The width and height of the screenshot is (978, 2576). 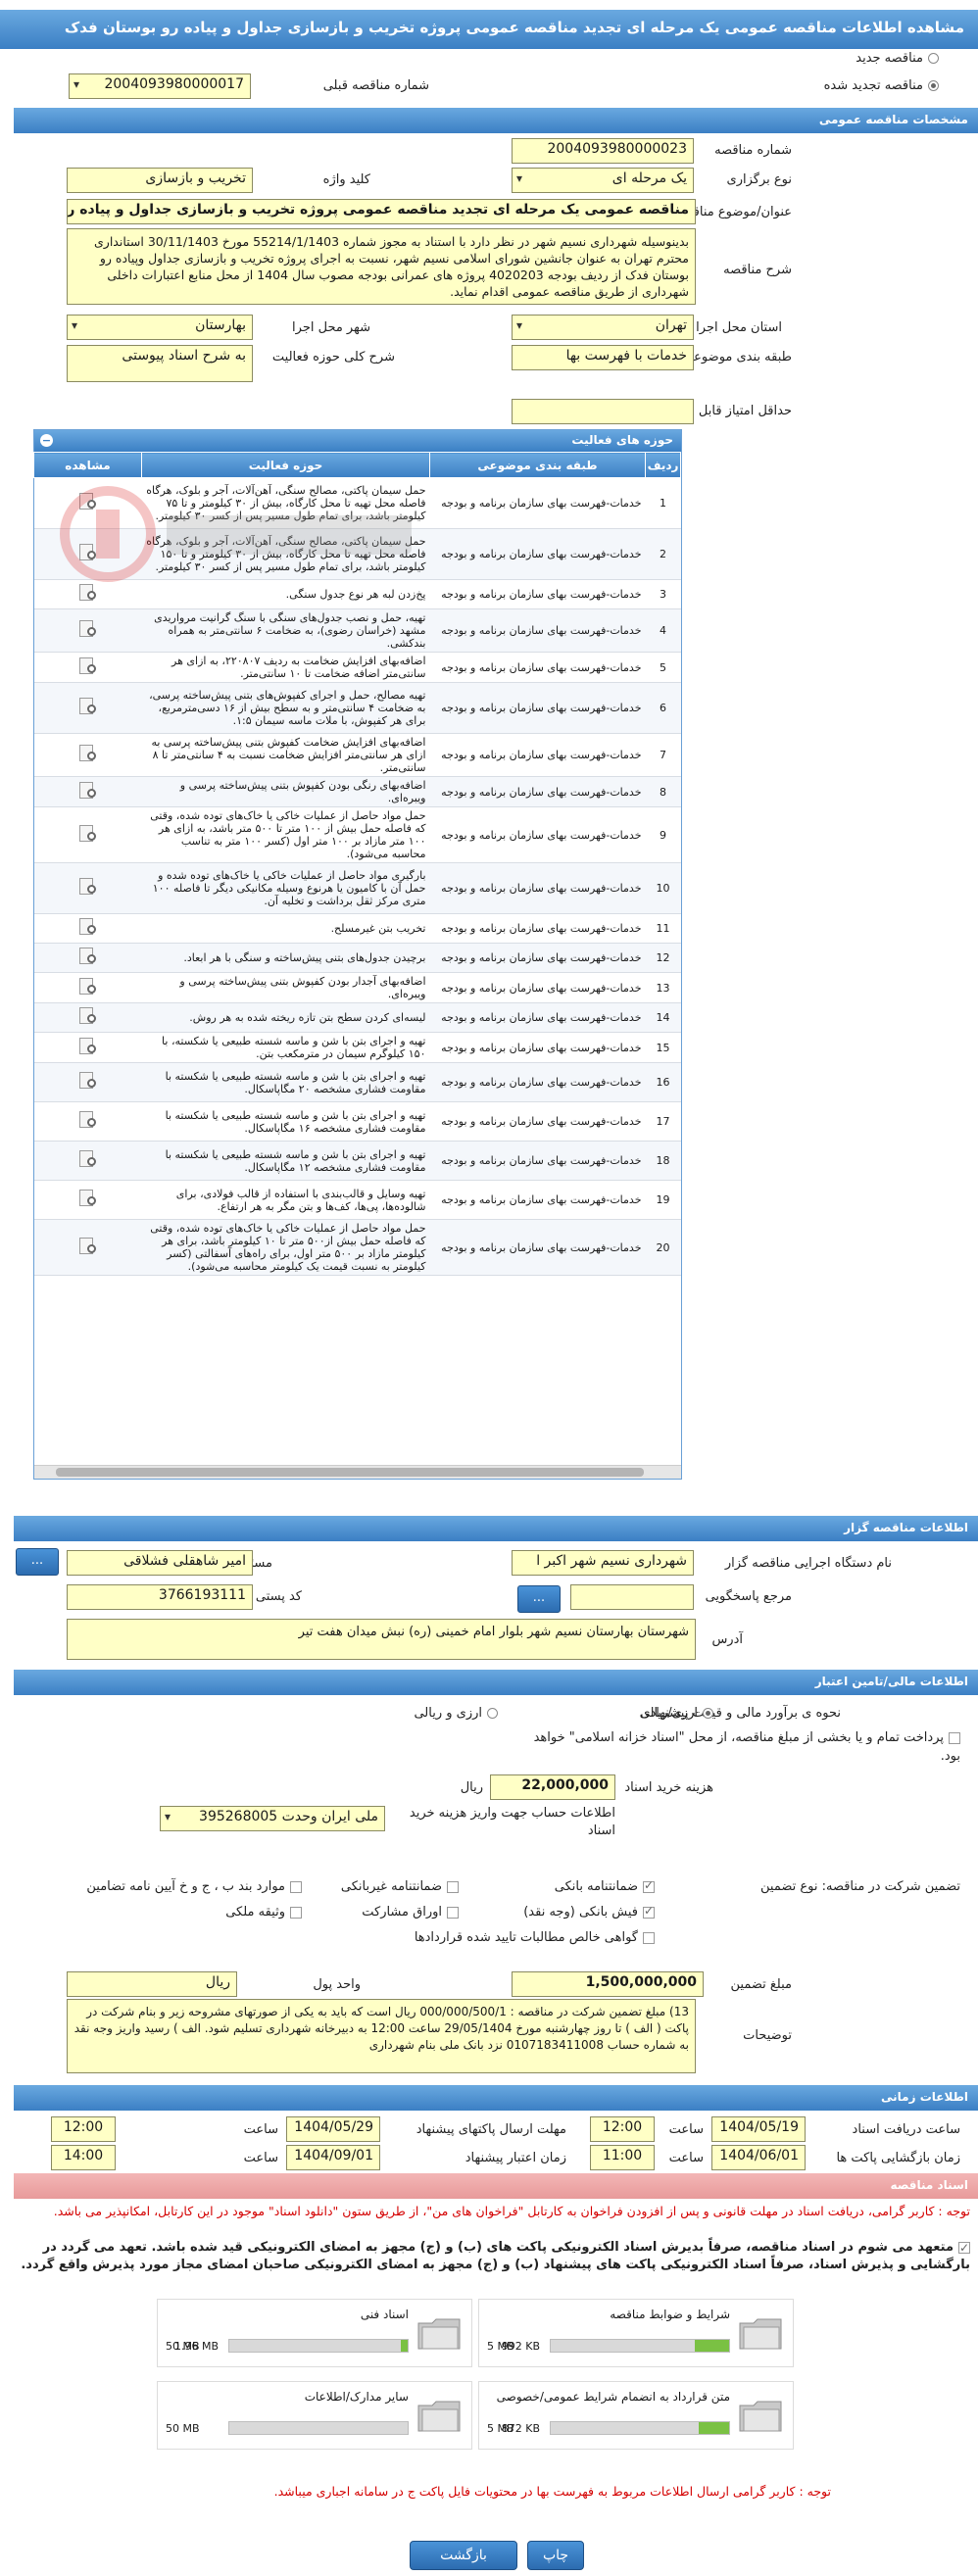 What do you see at coordinates (333, 2129) in the screenshot?
I see `submit-deadline-date: 1404/05/29` at bounding box center [333, 2129].